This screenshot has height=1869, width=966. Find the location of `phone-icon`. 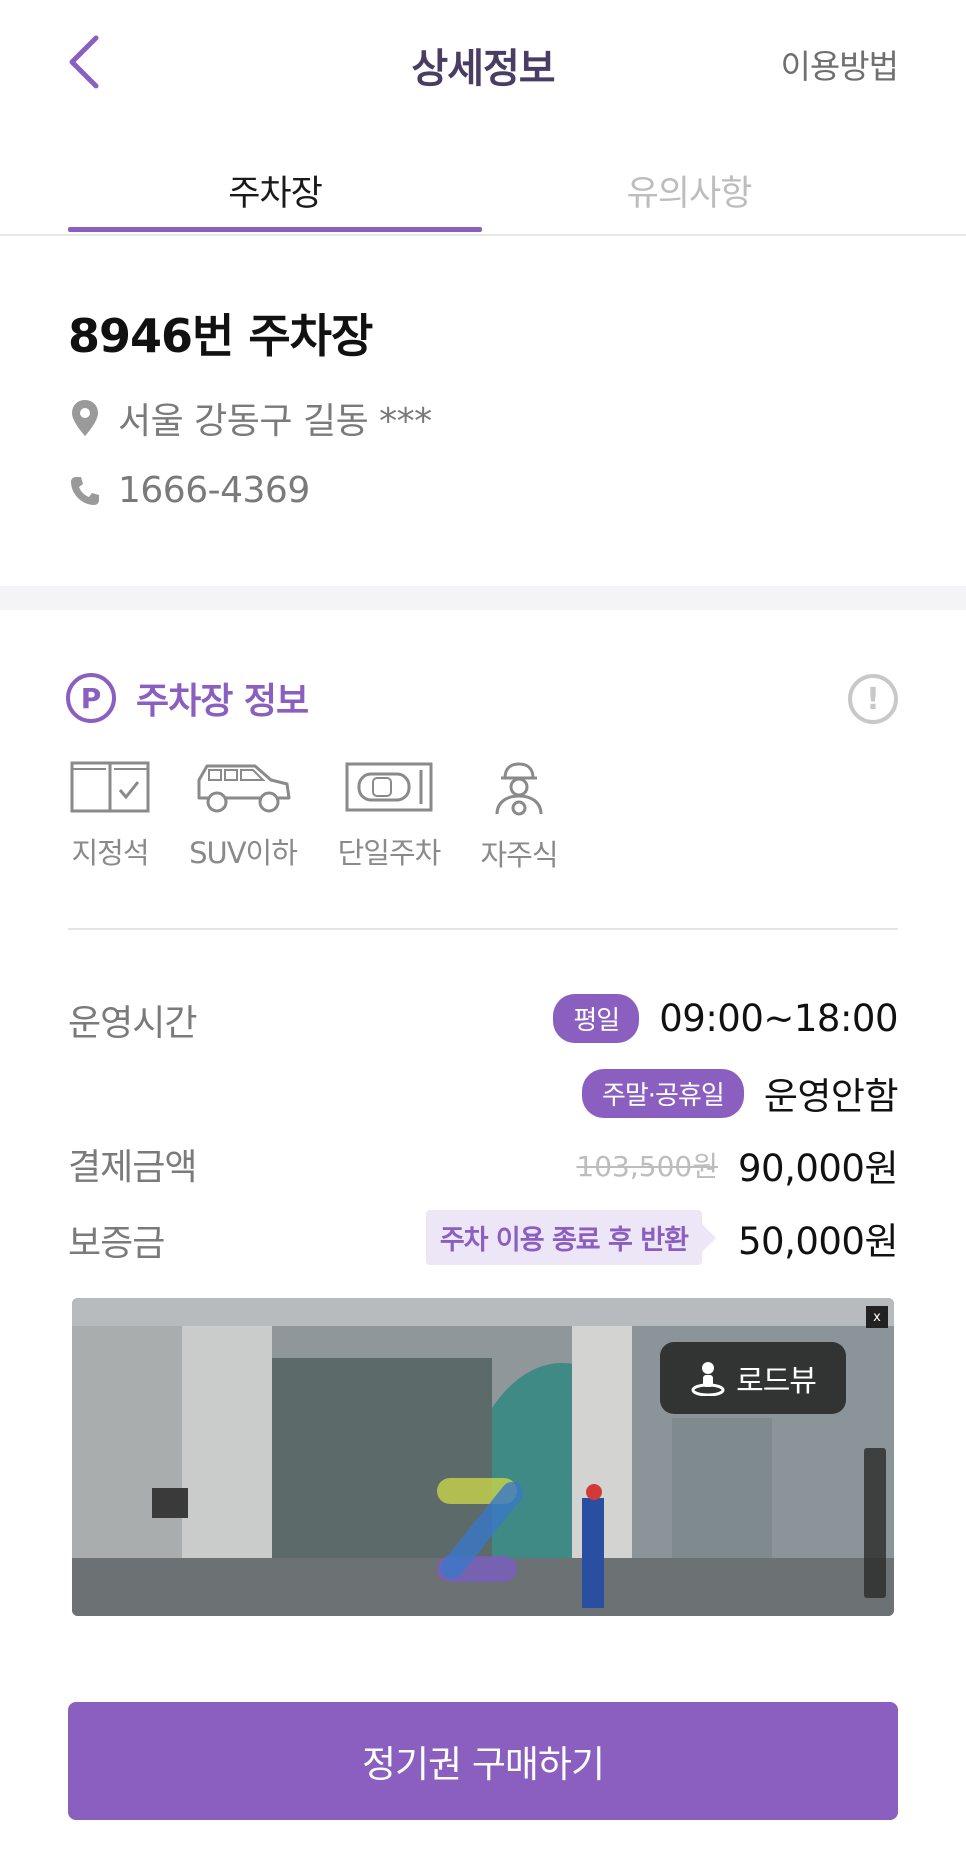

phone-icon is located at coordinates (85, 491).